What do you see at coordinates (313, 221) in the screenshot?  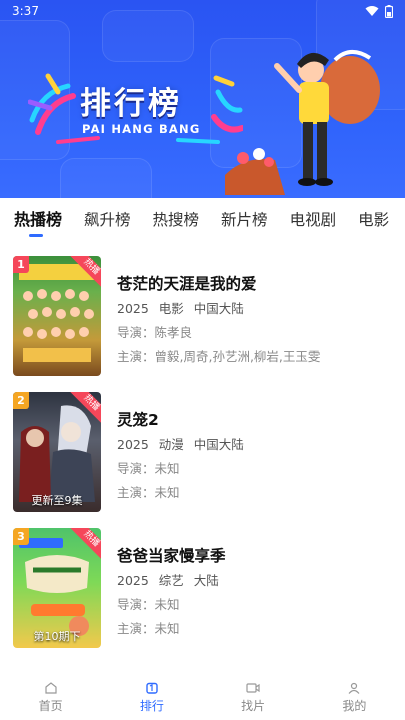 I see `tab-tv: 电视剧` at bounding box center [313, 221].